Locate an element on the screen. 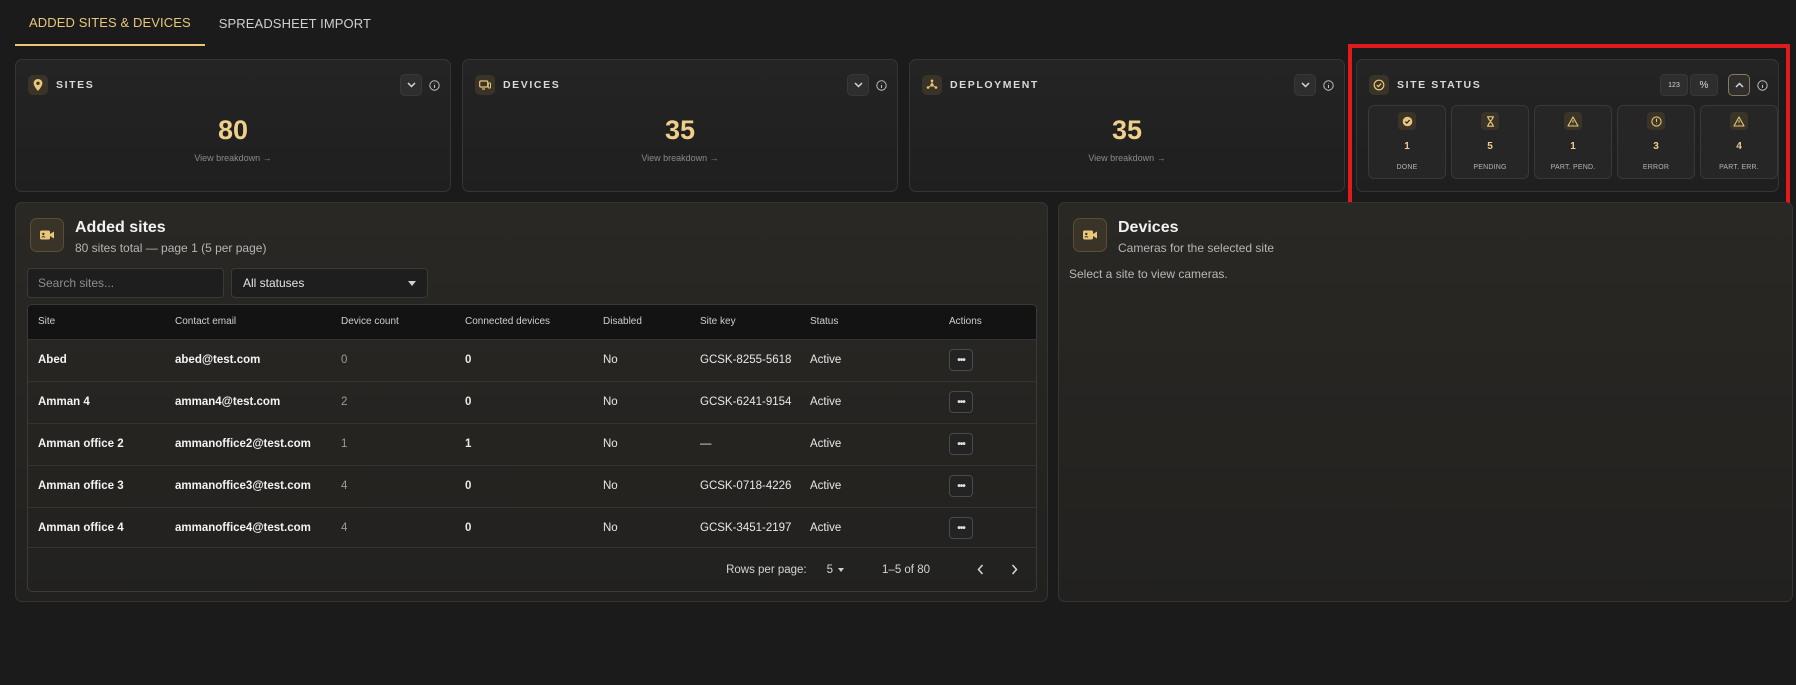 Image resolution: width=1796 pixels, height=685 pixels. tab-added-sites-devices: ADDED SITES & DEVICES is located at coordinates (110, 23).